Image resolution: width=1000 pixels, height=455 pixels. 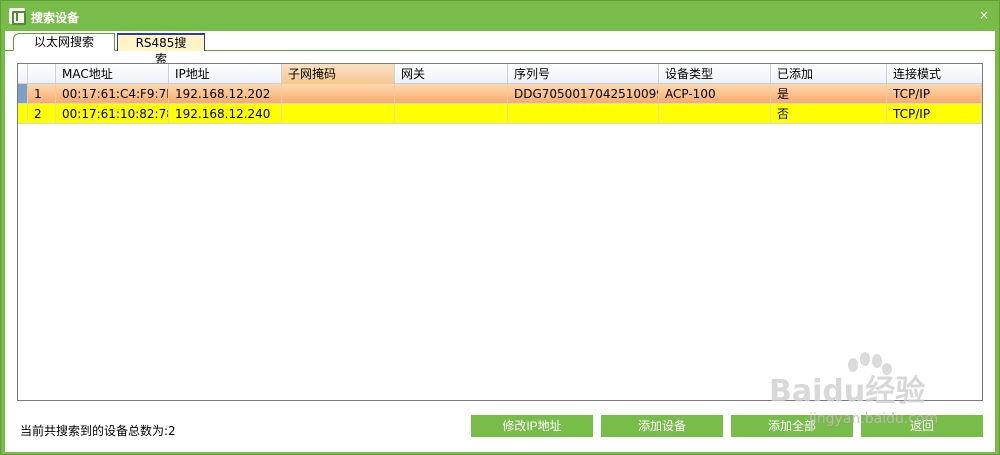 What do you see at coordinates (922, 426) in the screenshot?
I see `close-dialog-button: 返回` at bounding box center [922, 426].